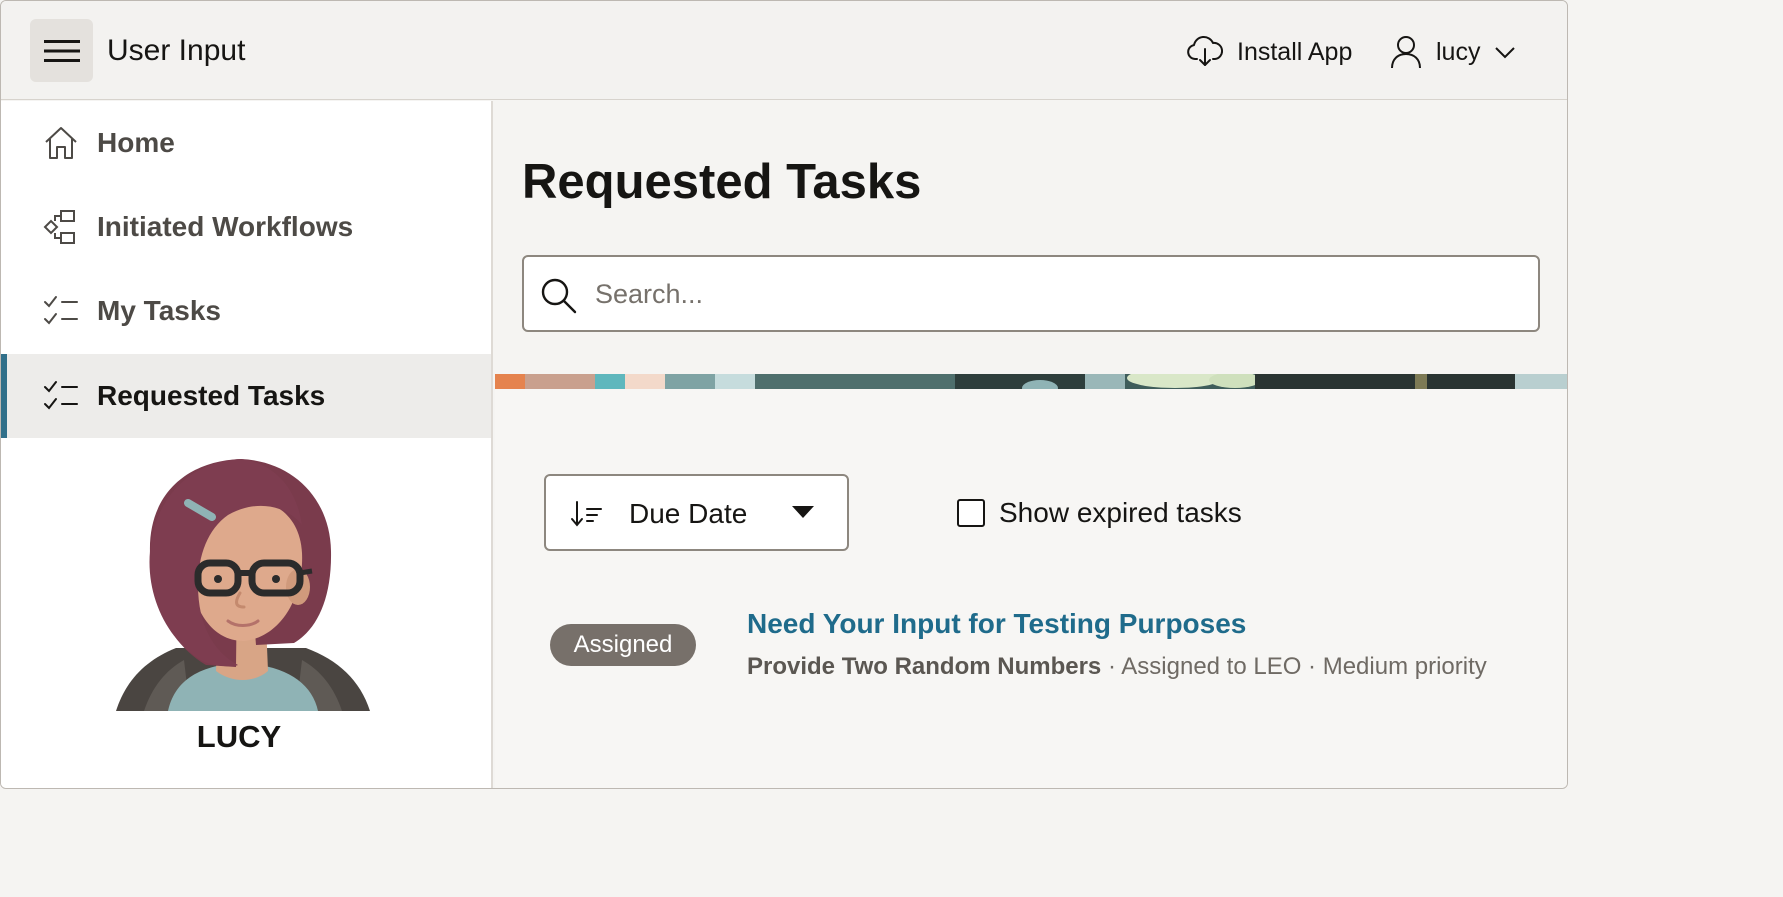 The image size is (1783, 897). What do you see at coordinates (971, 513) in the screenshot?
I see `show-expired-checkbox` at bounding box center [971, 513].